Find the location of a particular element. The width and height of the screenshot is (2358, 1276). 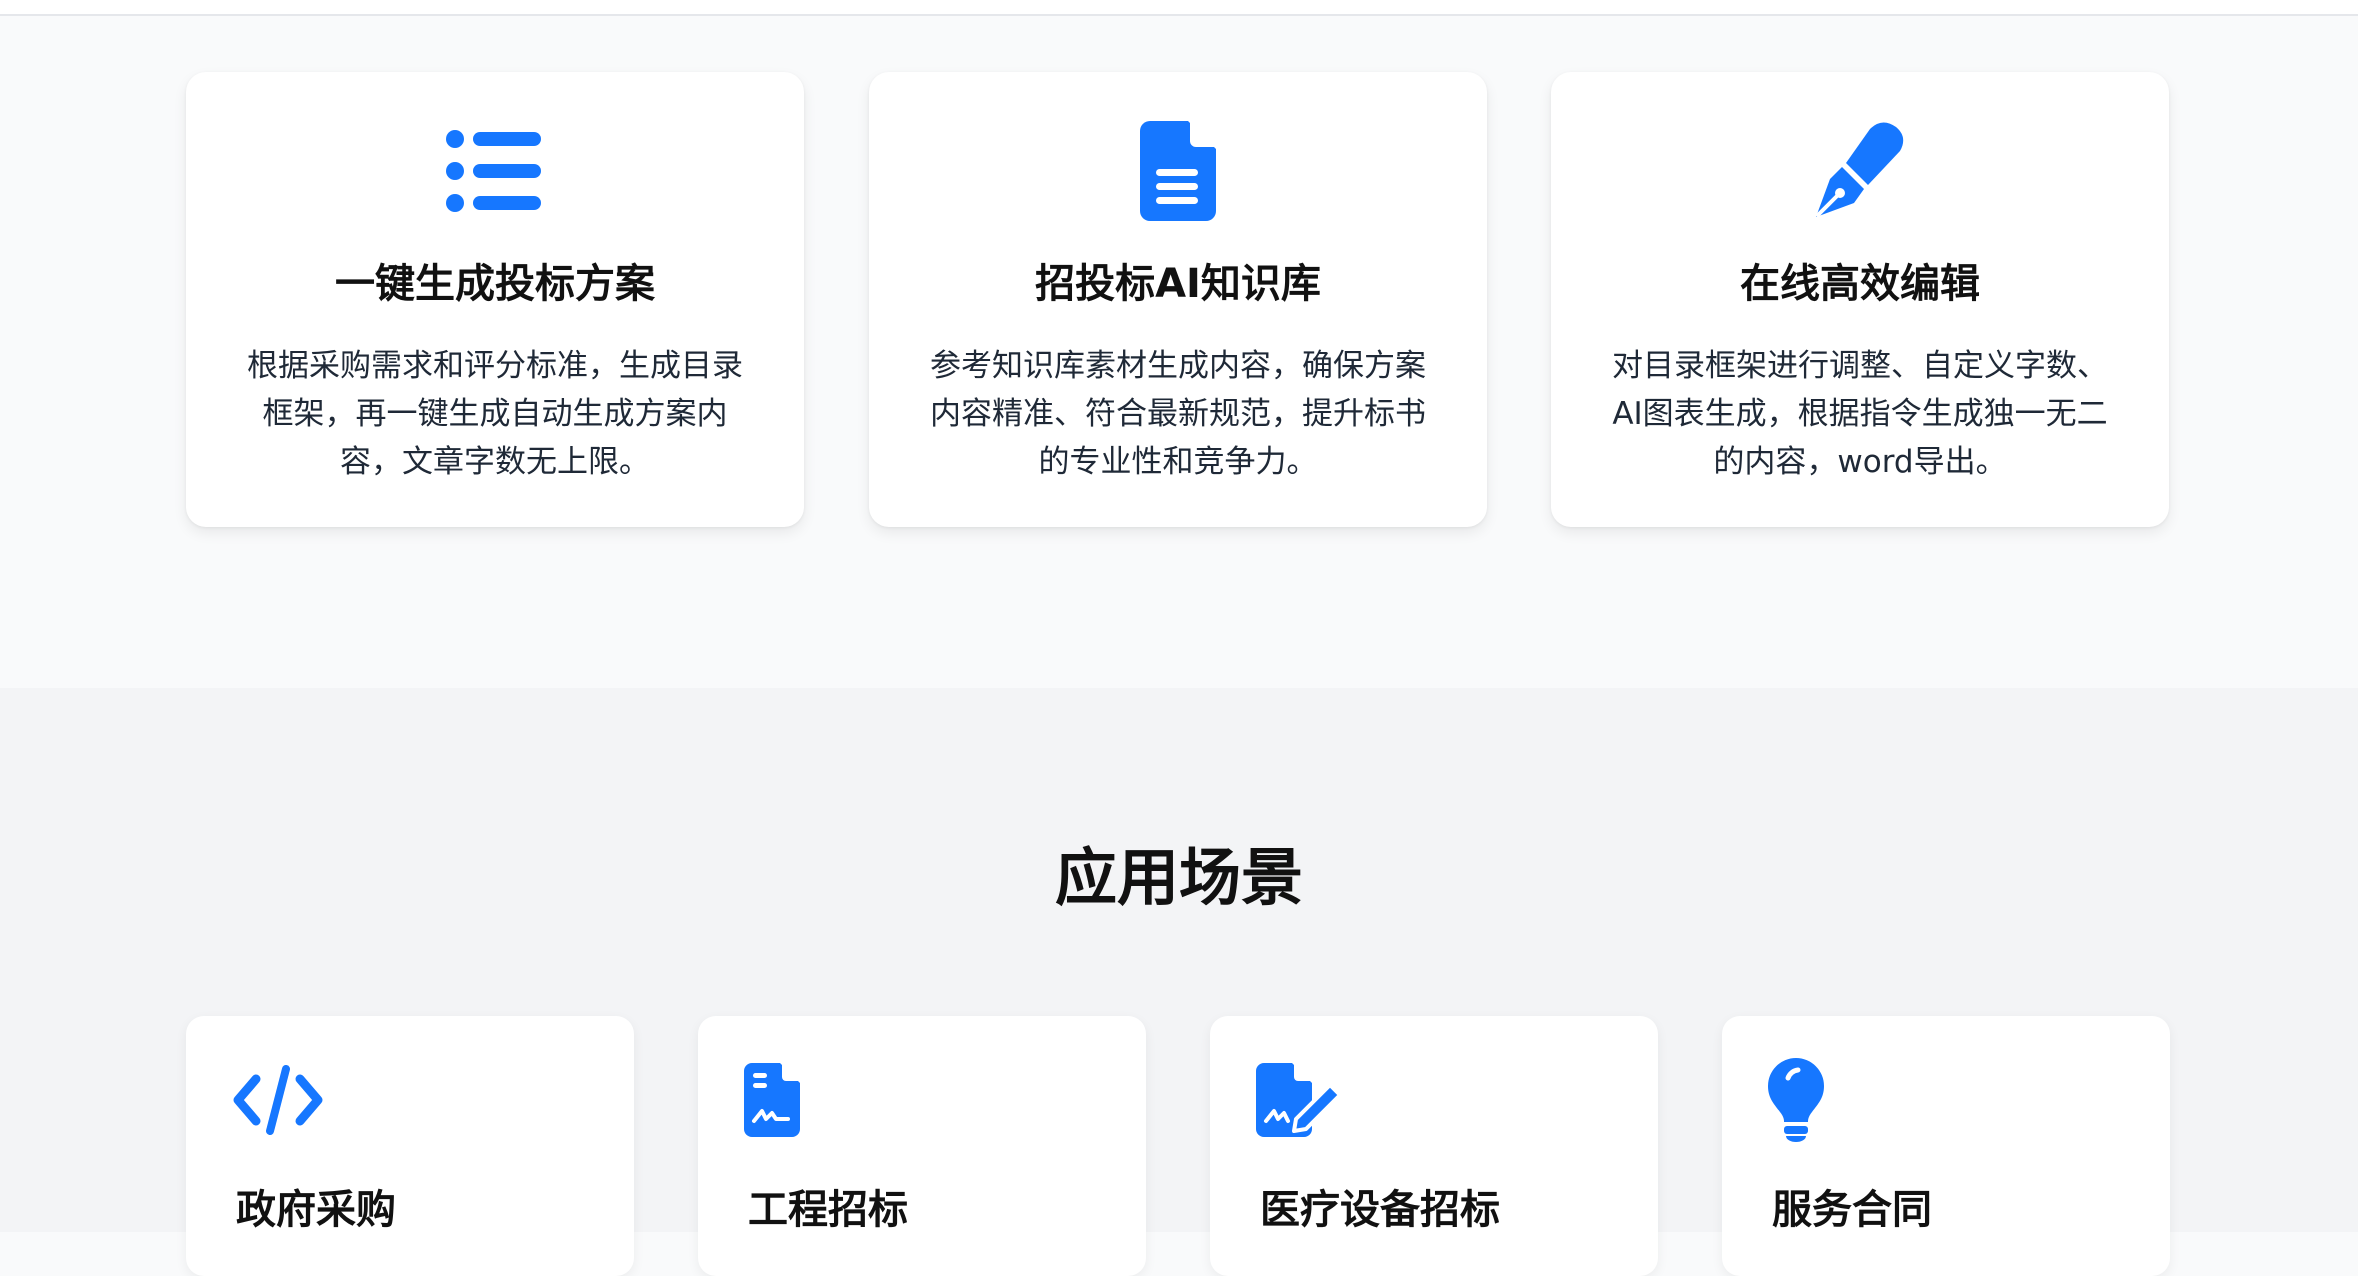

document-pen-icon is located at coordinates (1306, 1100).